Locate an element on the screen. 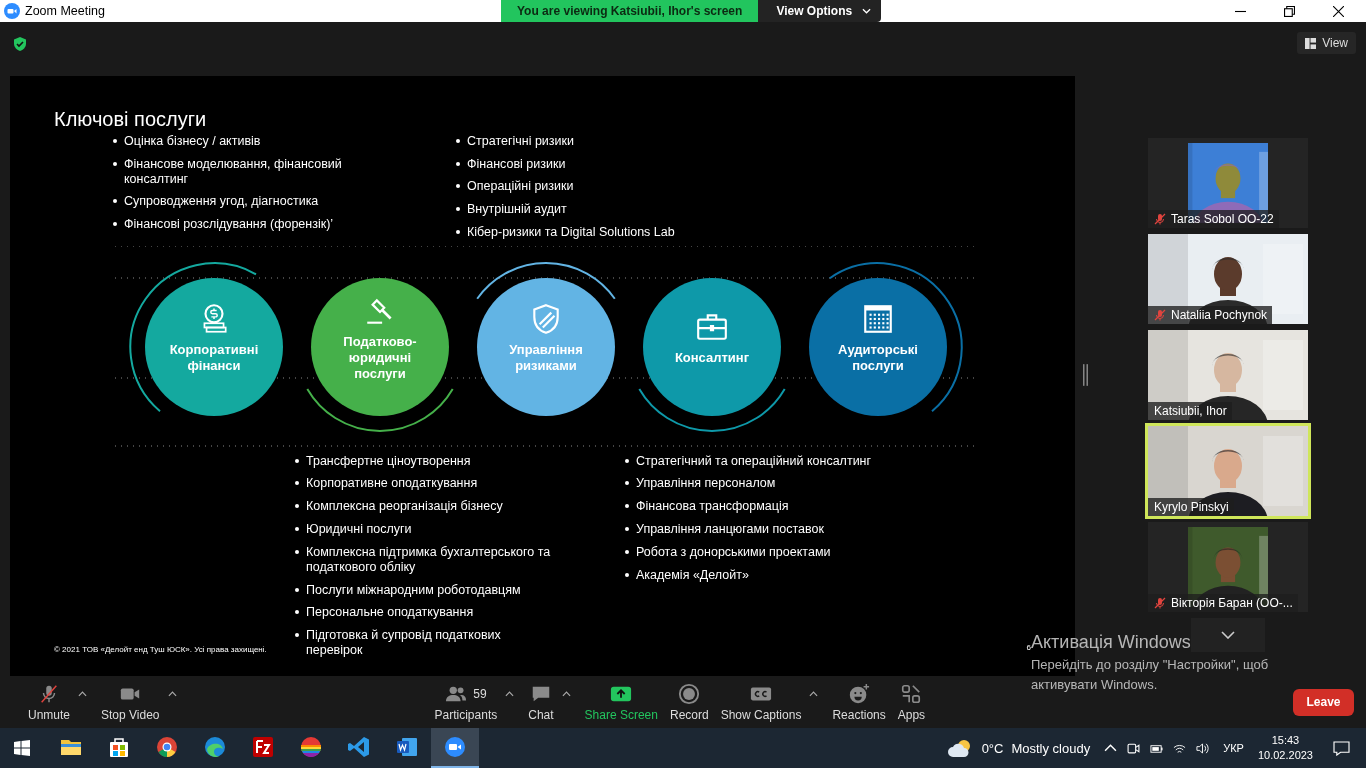 This screenshot has width=1366, height=768. record-button: Record is located at coordinates (689, 702).